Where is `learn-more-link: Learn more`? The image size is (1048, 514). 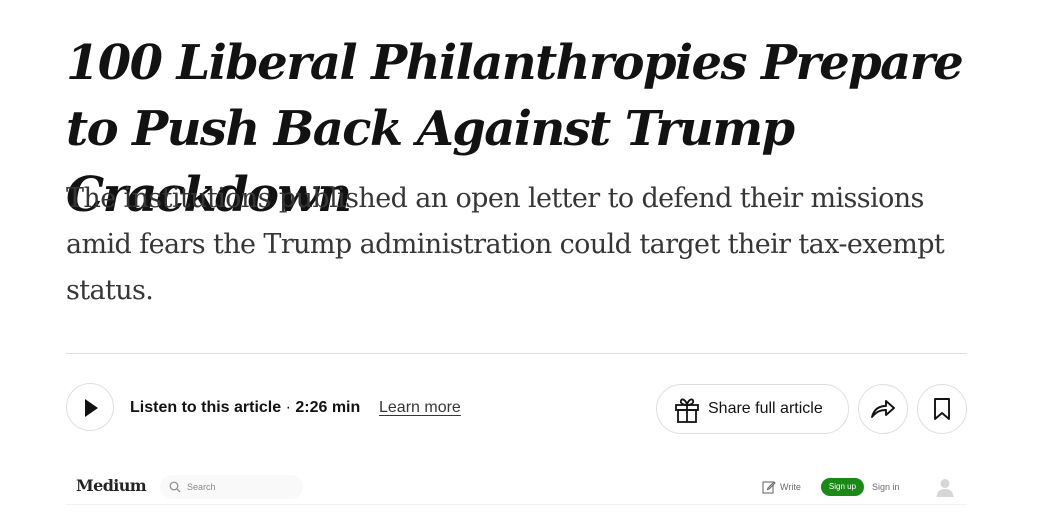
learn-more-link: Learn more is located at coordinates (420, 408).